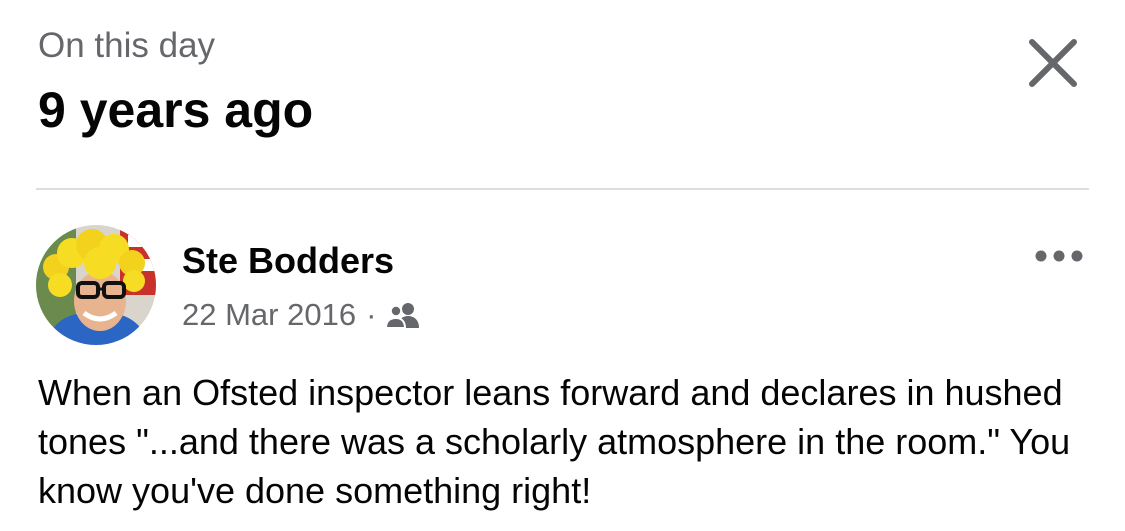  I want to click on memories-header: On this day 9 years ago, so click(175, 82).